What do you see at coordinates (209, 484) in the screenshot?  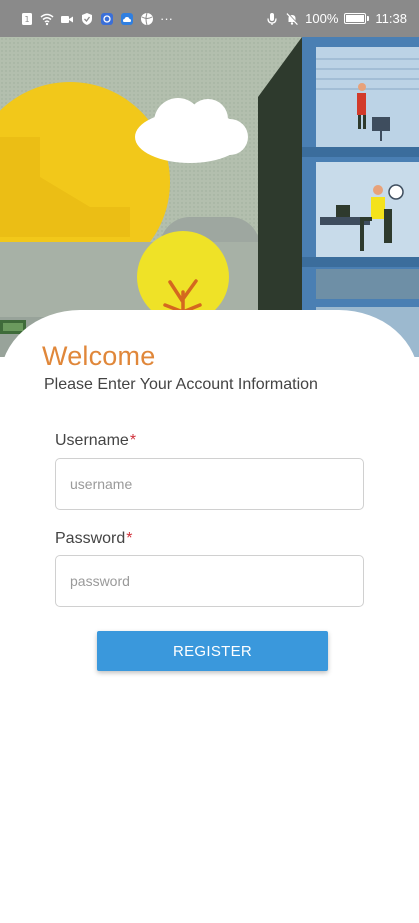 I see `username-input` at bounding box center [209, 484].